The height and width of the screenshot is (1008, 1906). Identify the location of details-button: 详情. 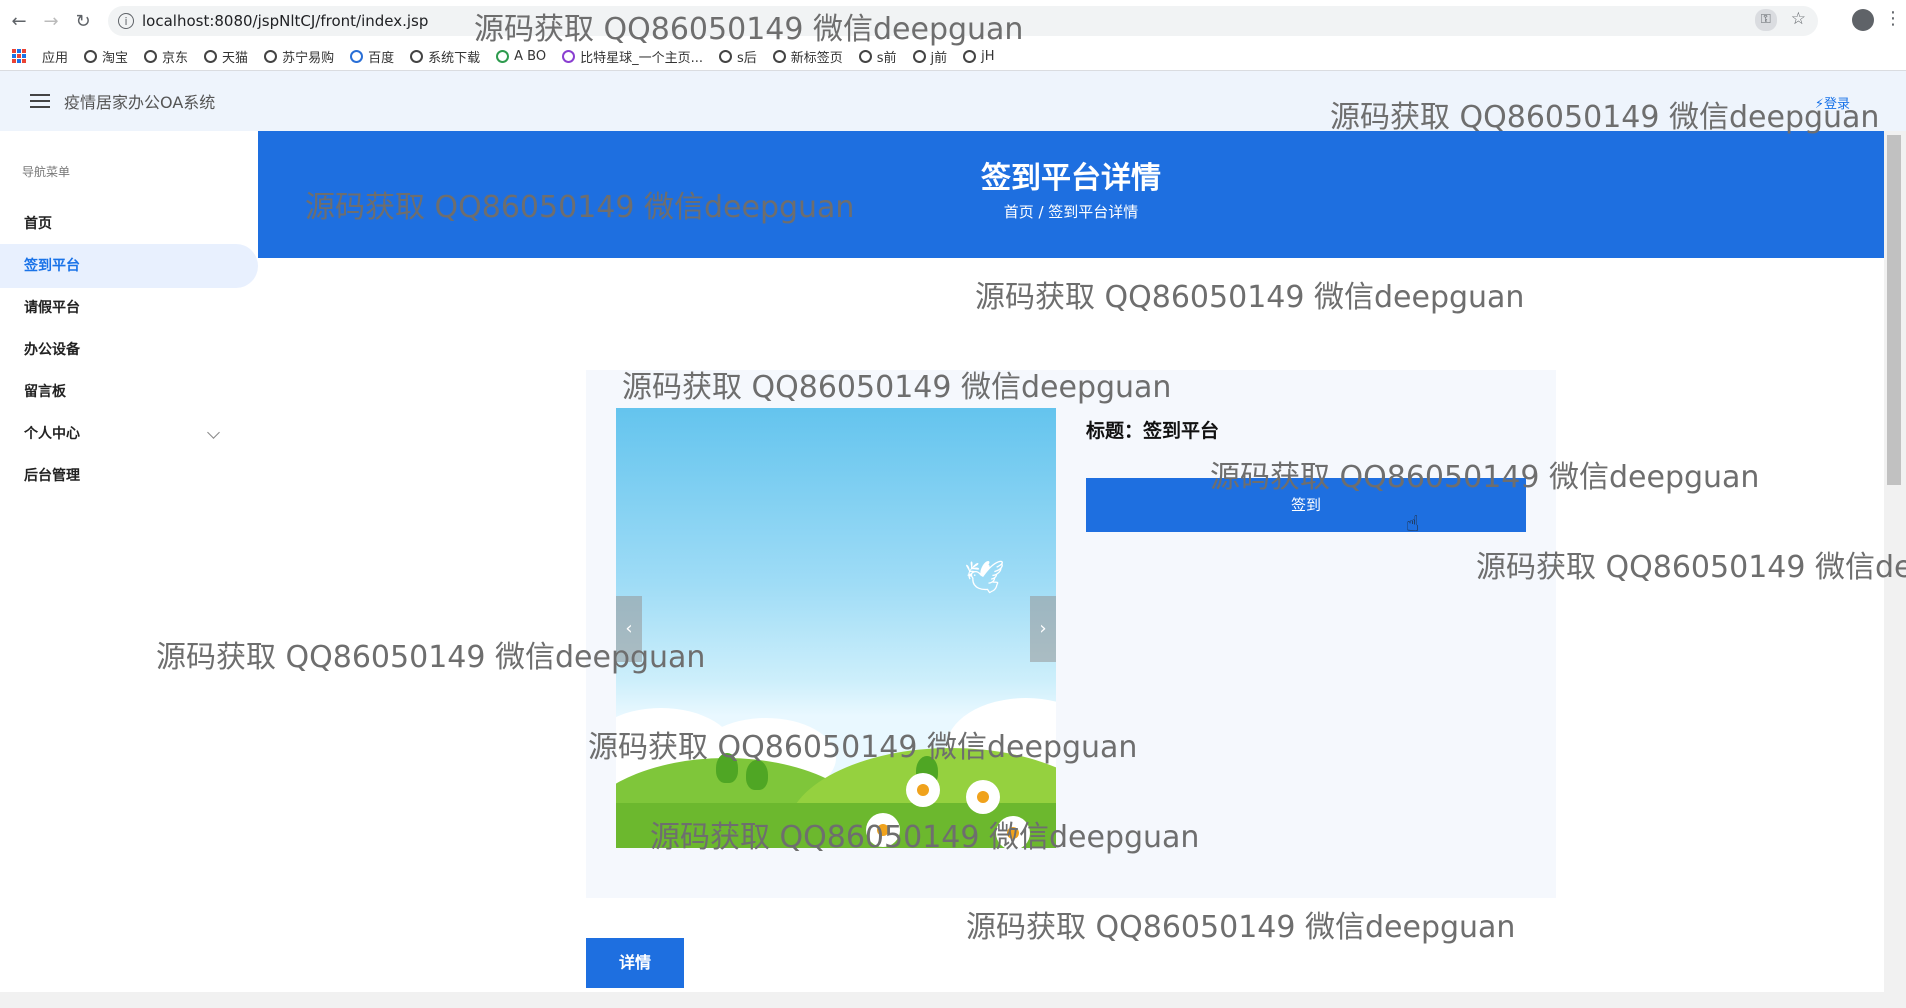
(635, 963).